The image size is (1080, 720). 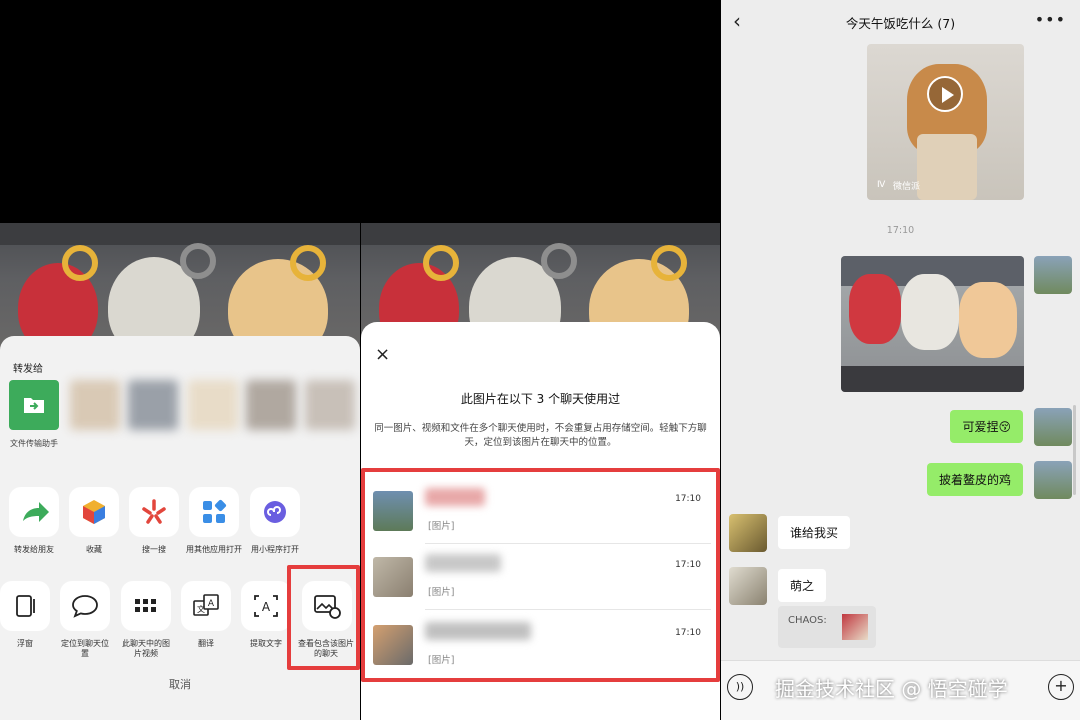 I want to click on modal-title: 此图片在以下 3 个聊天使用过, so click(x=540, y=399).